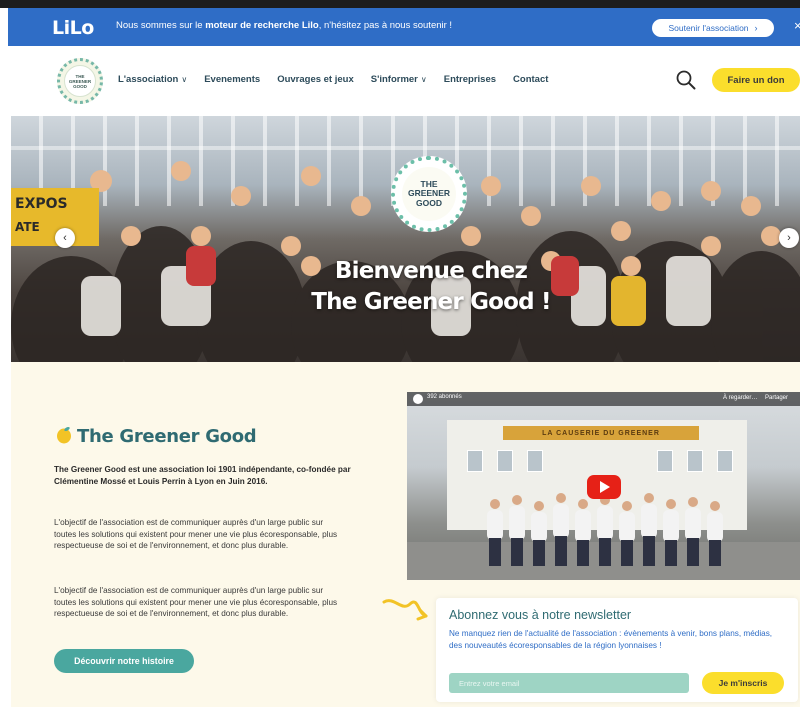 This screenshot has width=800, height=707. What do you see at coordinates (789, 238) in the screenshot?
I see `carousel-next-button: ›` at bounding box center [789, 238].